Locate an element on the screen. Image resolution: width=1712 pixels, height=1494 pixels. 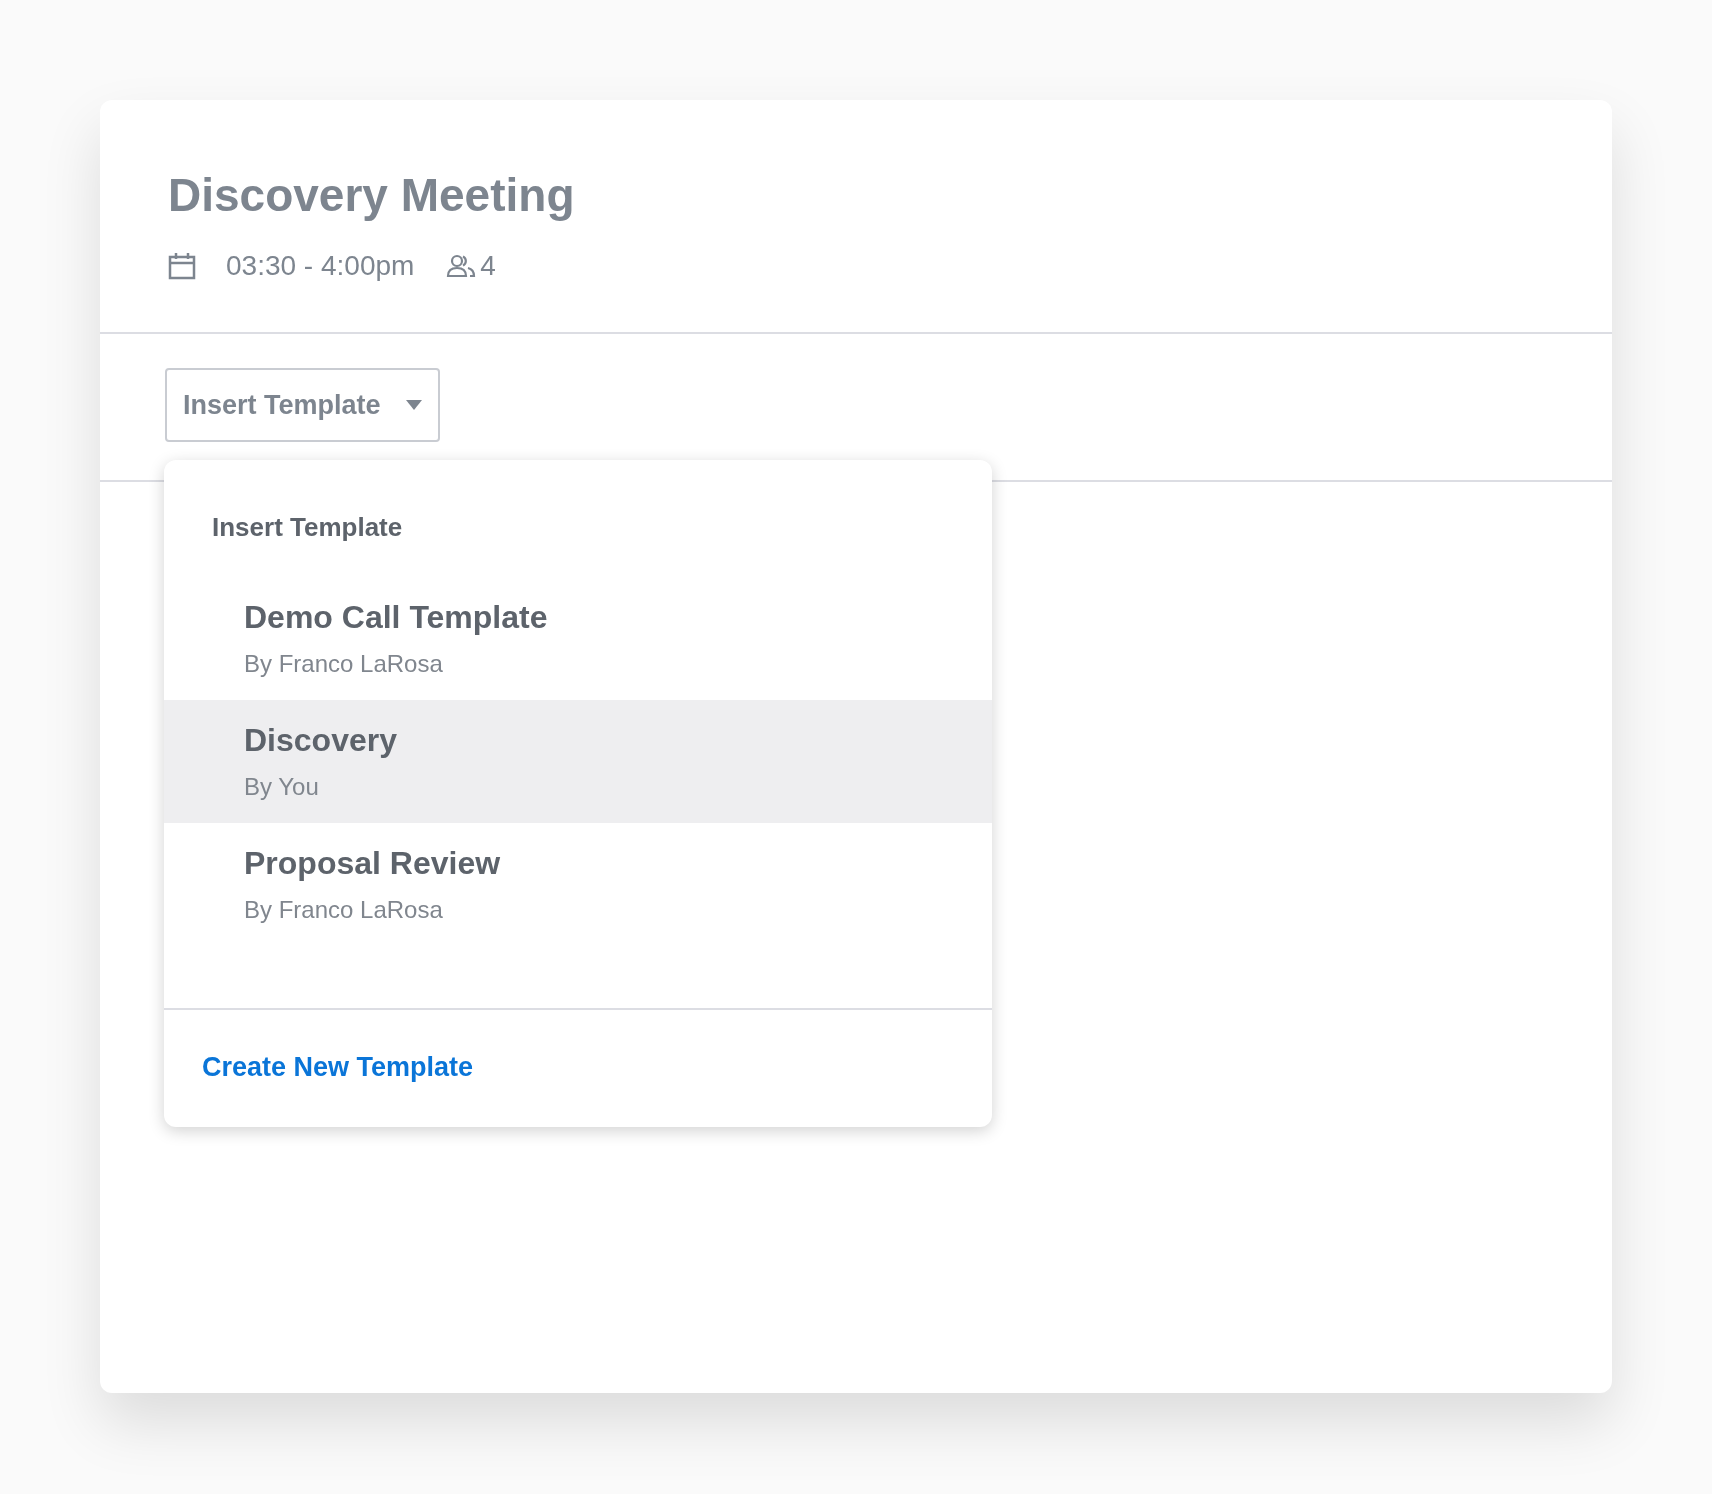
create-template-link: Create New Template is located at coordinates (338, 1067).